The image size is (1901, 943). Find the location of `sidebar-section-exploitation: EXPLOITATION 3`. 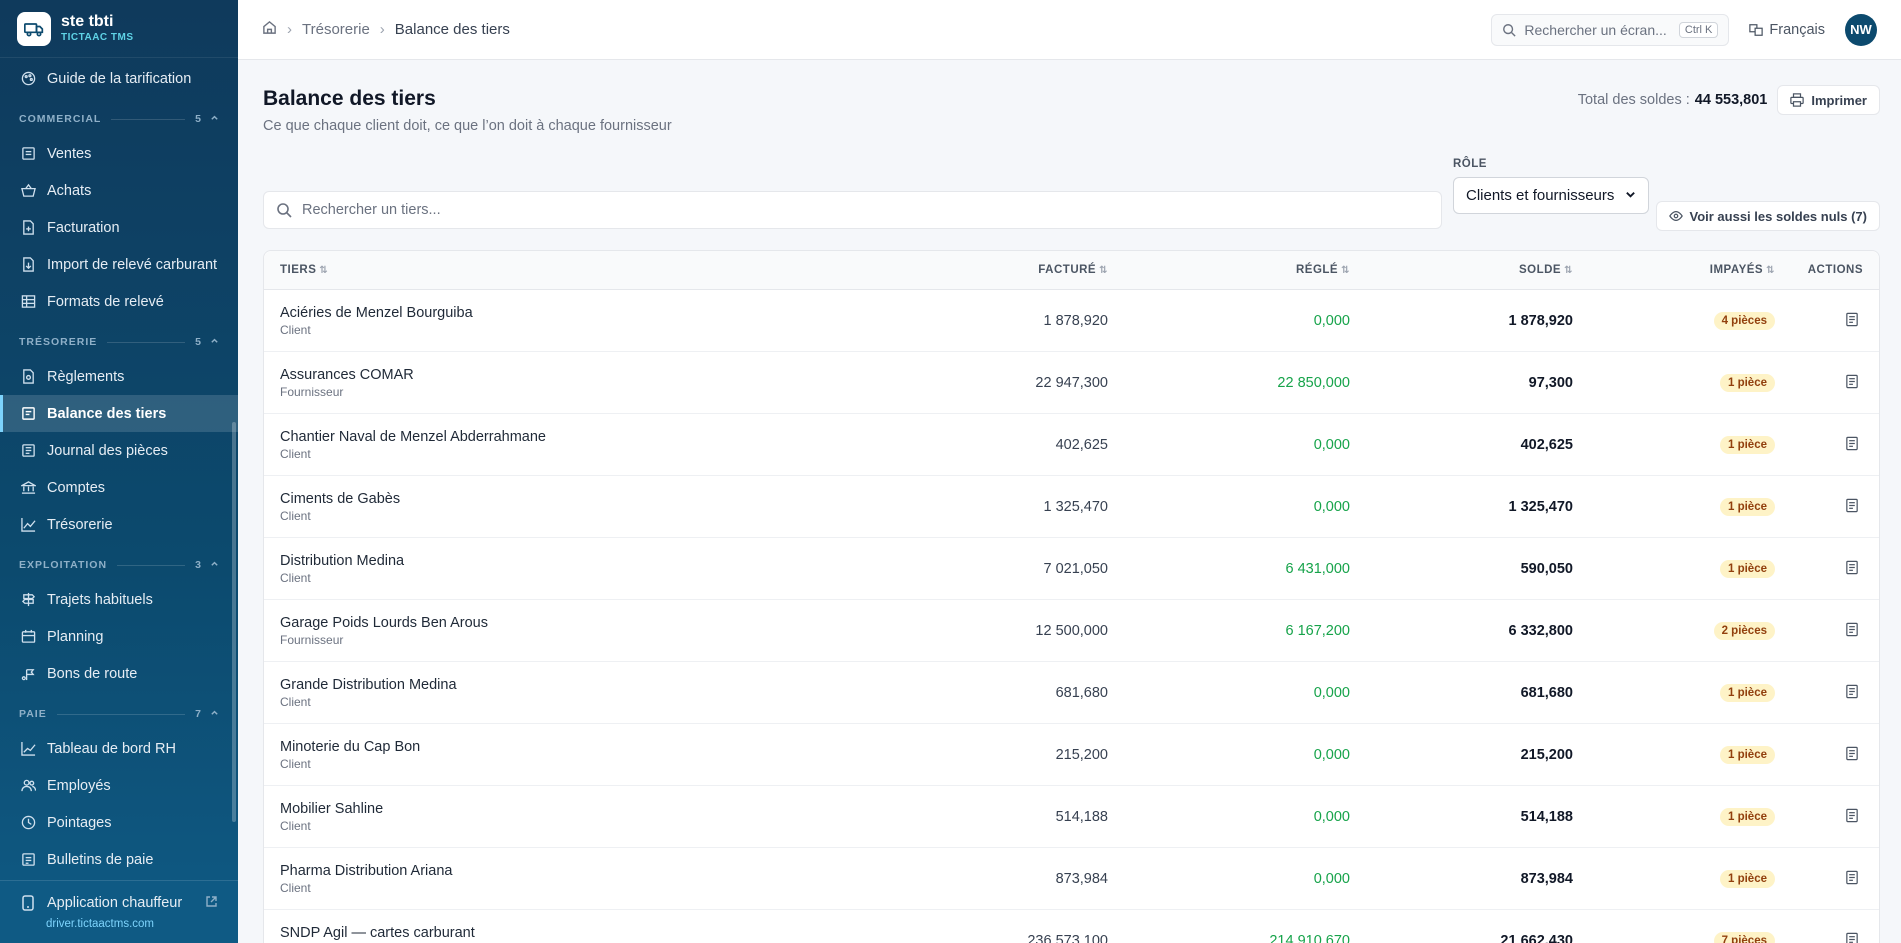

sidebar-section-exploitation: EXPLOITATION 3 is located at coordinates (119, 565).